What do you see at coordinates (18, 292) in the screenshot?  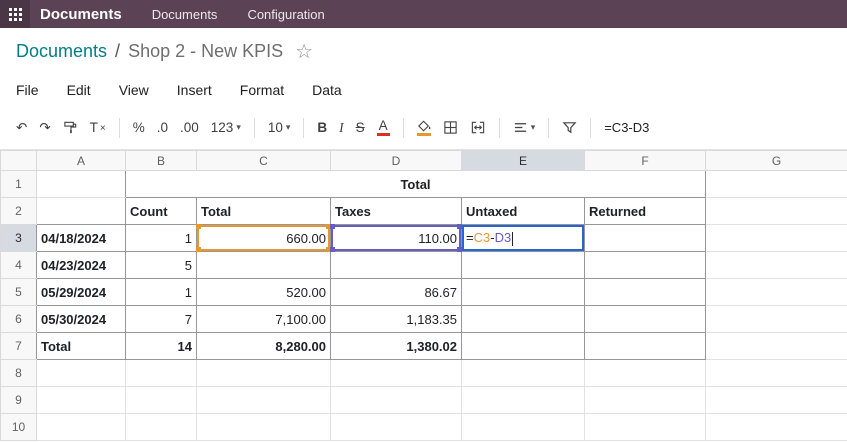 I see `row-header-5: 5` at bounding box center [18, 292].